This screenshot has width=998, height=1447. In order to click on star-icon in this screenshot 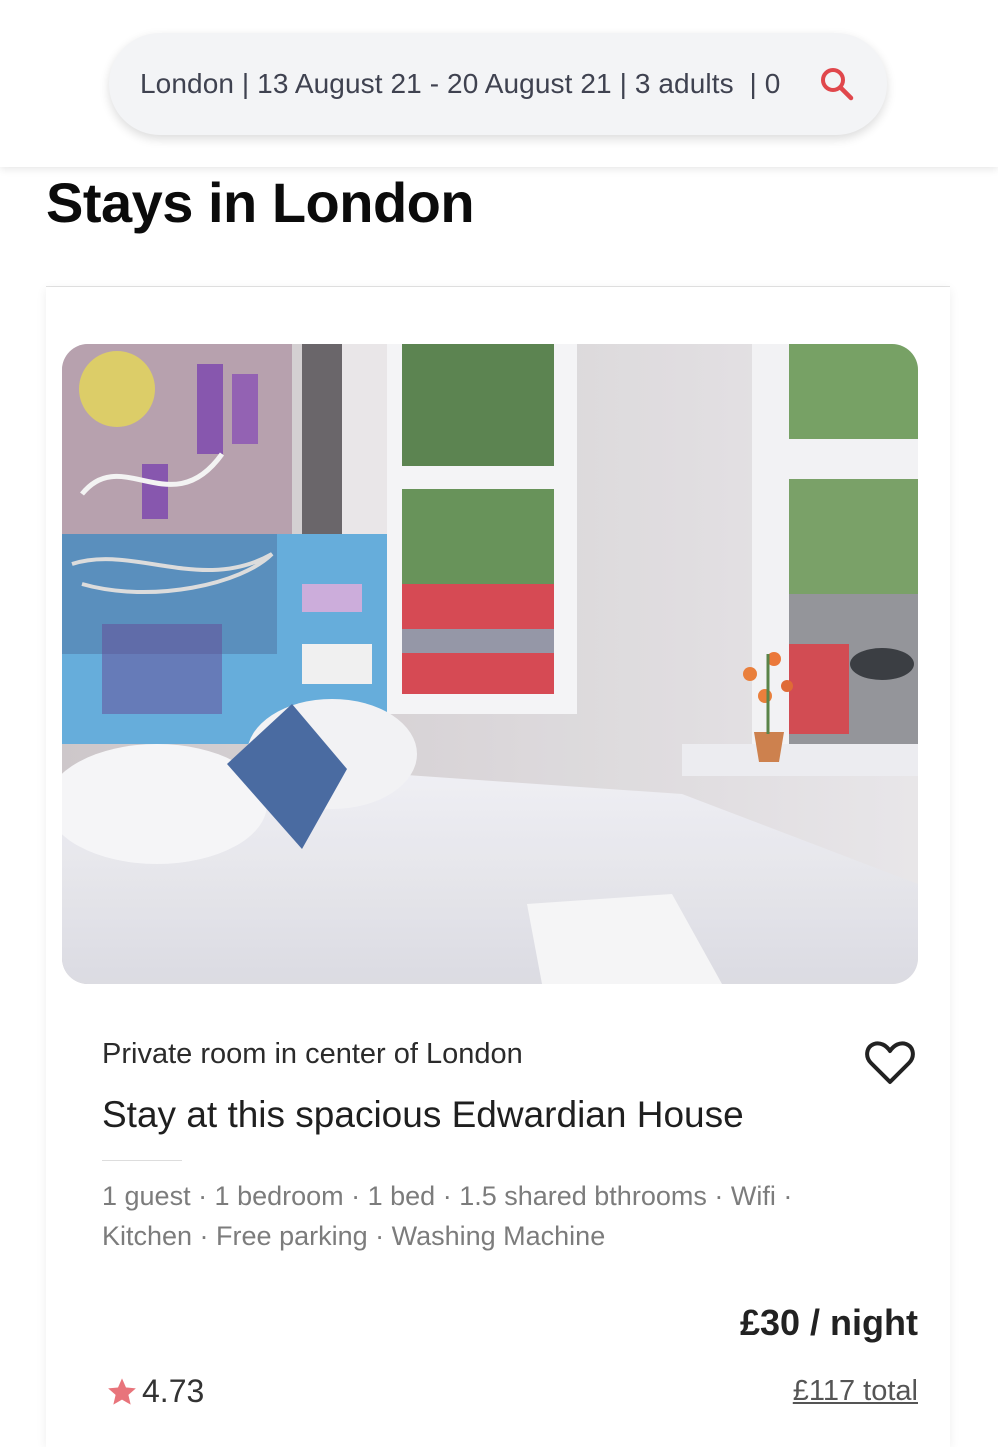, I will do `click(122, 1391)`.